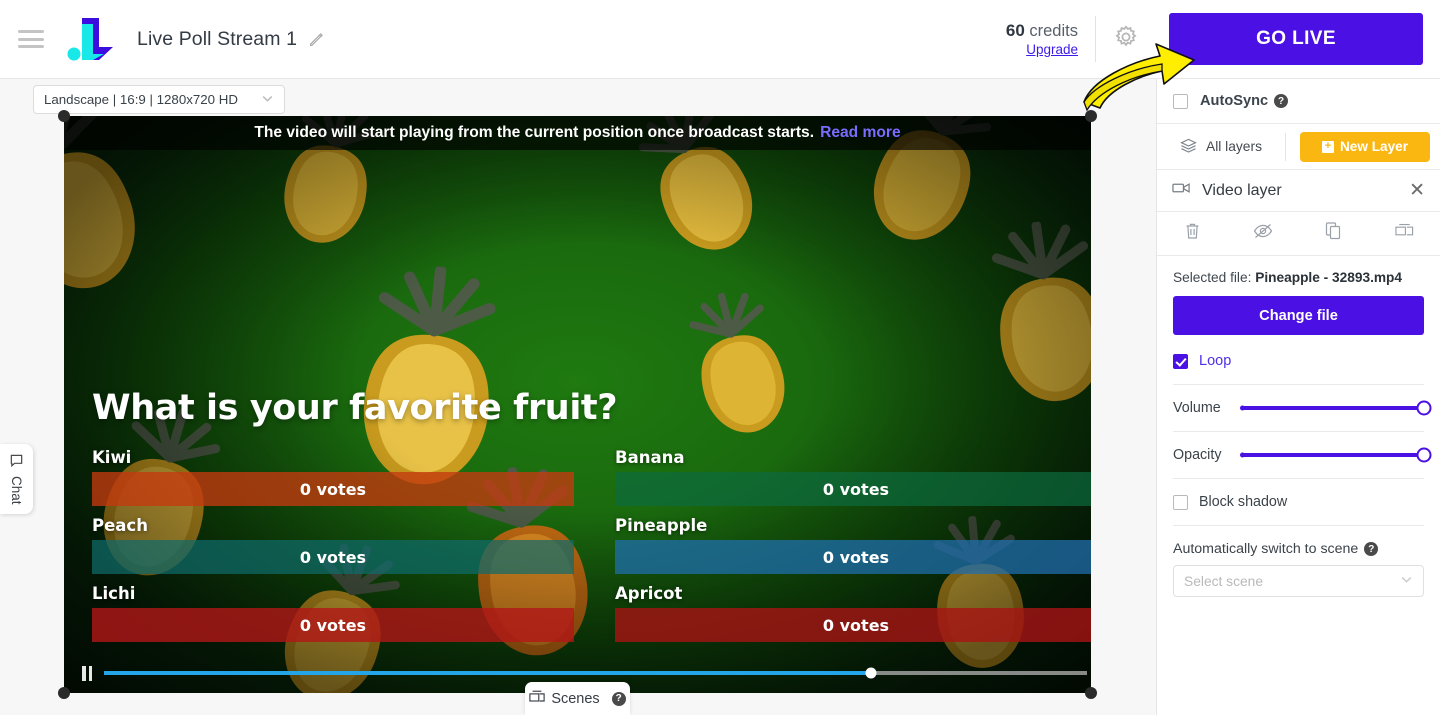 Image resolution: width=1440 pixels, height=715 pixels. I want to click on resize-handle-top-right, so click(1091, 116).